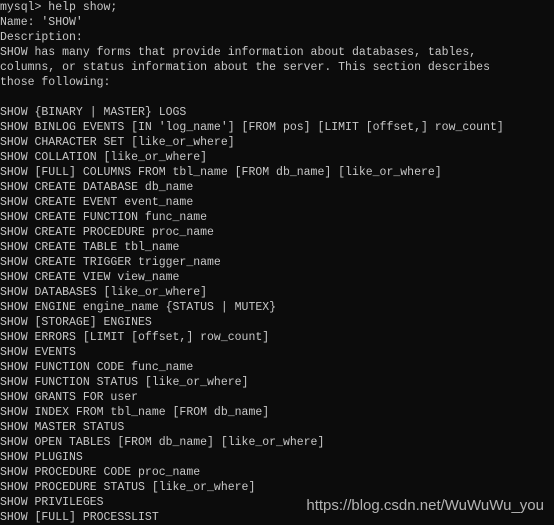 Image resolution: width=554 pixels, height=525 pixels. I want to click on output-line: SHOW CREATE VIEW view_name, so click(90, 277).